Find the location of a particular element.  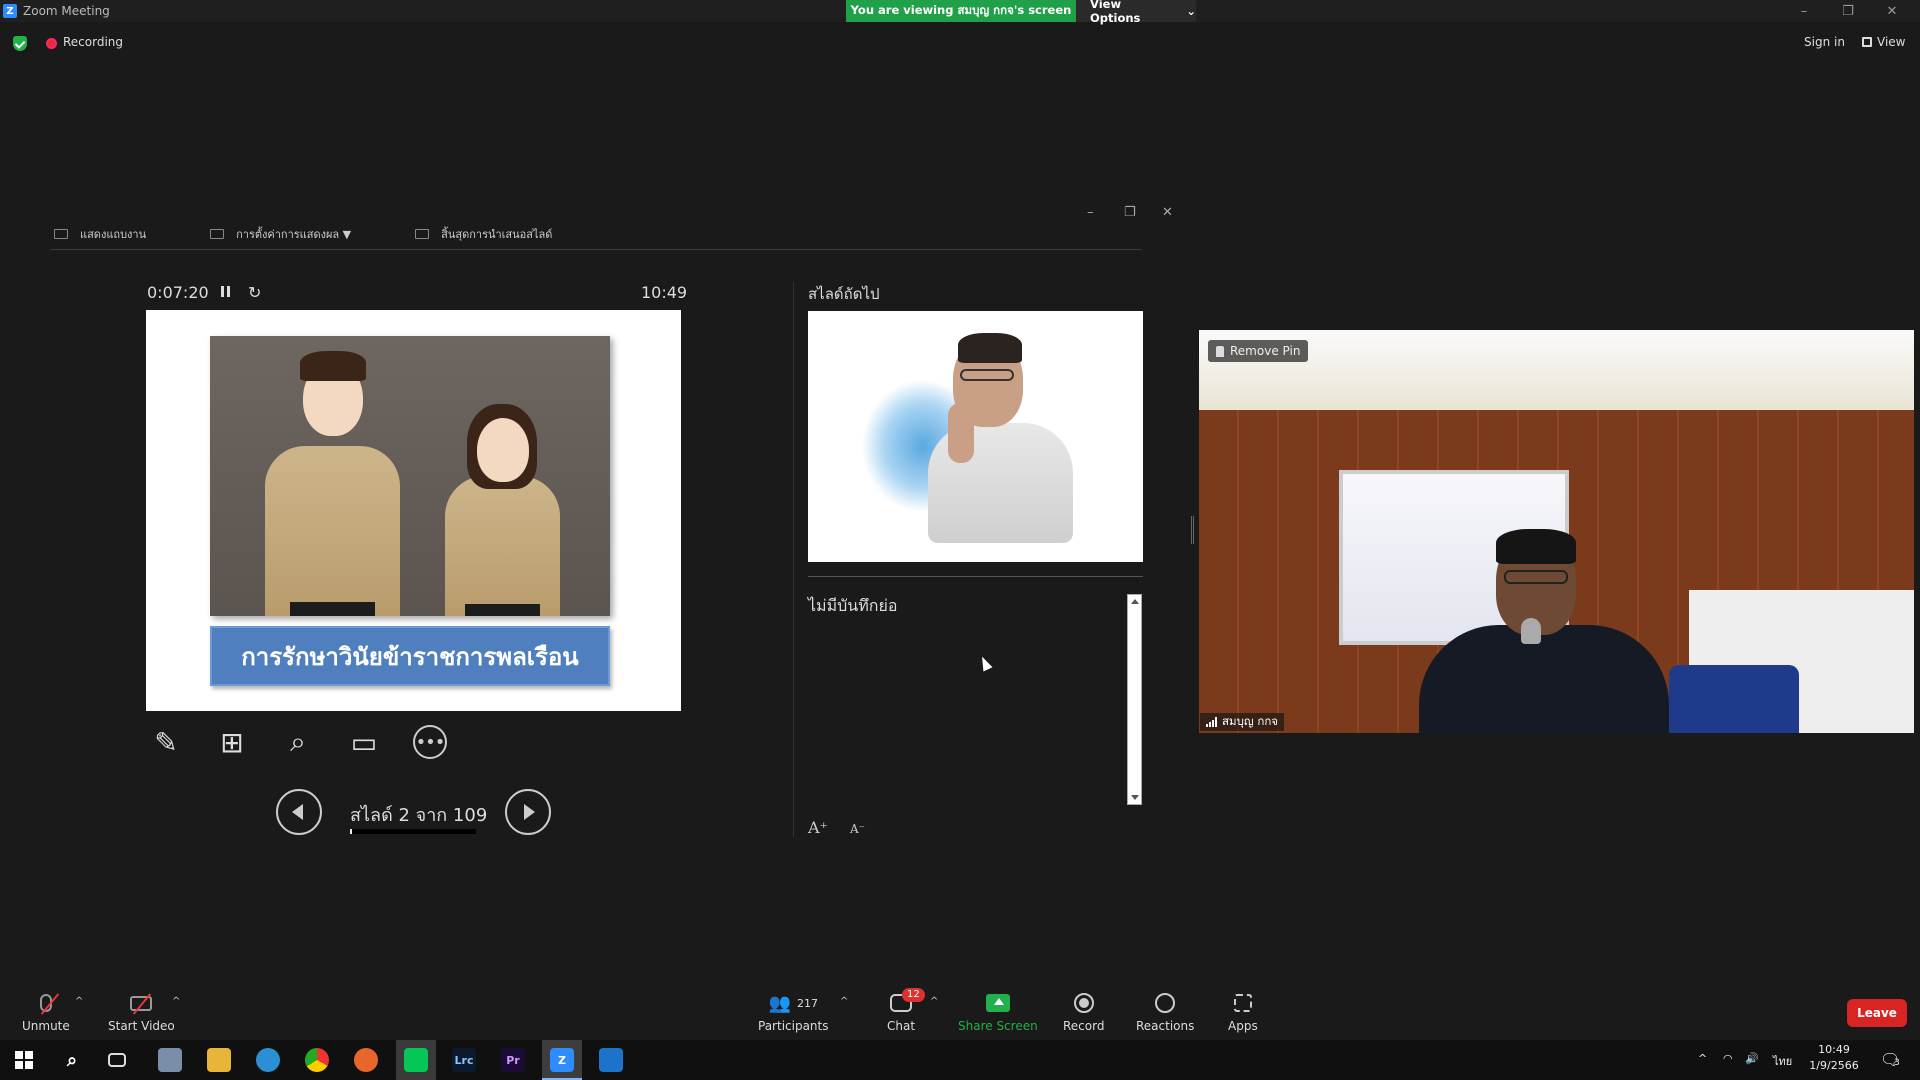

slide-counter: สไลด์ 2 จาก 109 is located at coordinates (419, 815).